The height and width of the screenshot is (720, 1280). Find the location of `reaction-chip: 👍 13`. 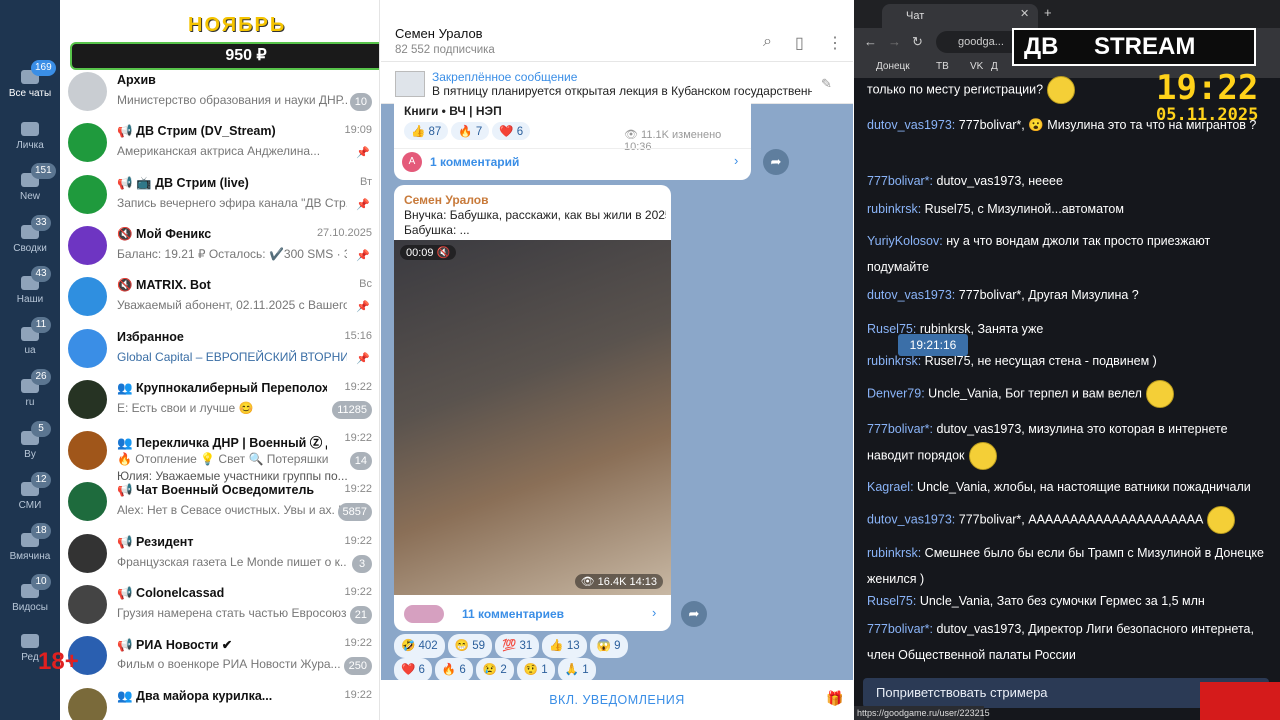

reaction-chip: 👍 13 is located at coordinates (564, 646).